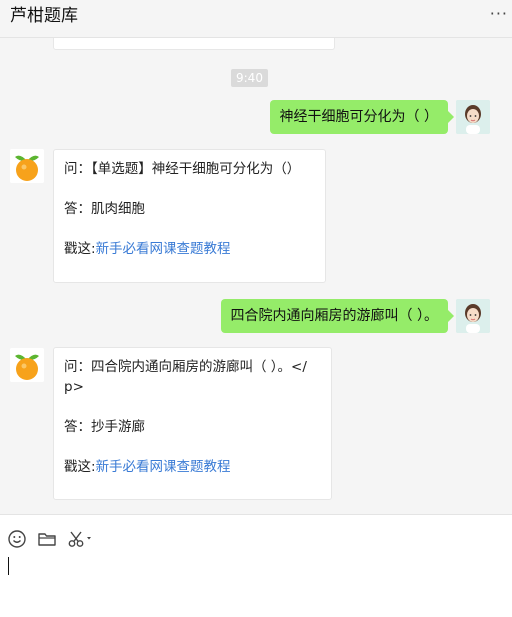 The width and height of the screenshot is (512, 617). Describe the element at coordinates (44, 16) in the screenshot. I see `chat-title: 芦柑题库` at that location.